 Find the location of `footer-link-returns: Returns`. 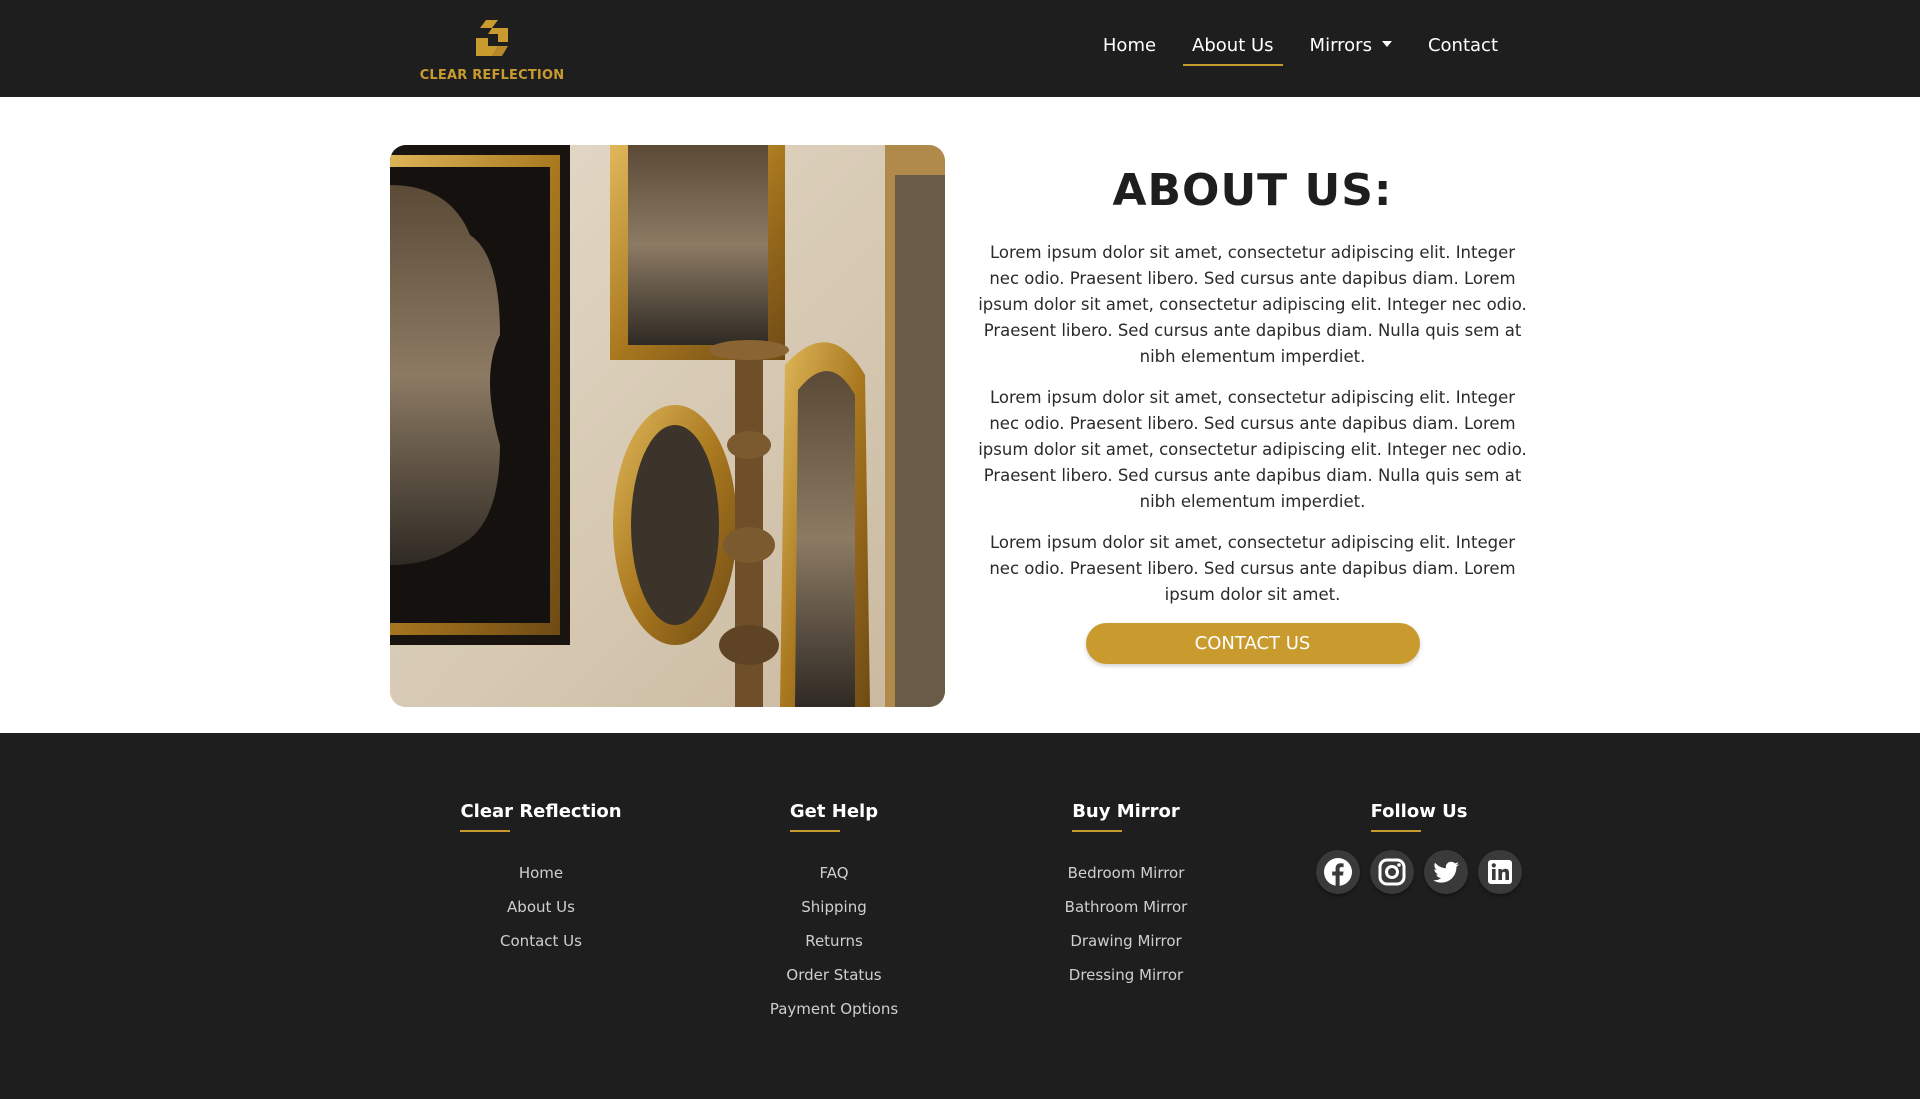

footer-link-returns: Returns is located at coordinates (834, 941).